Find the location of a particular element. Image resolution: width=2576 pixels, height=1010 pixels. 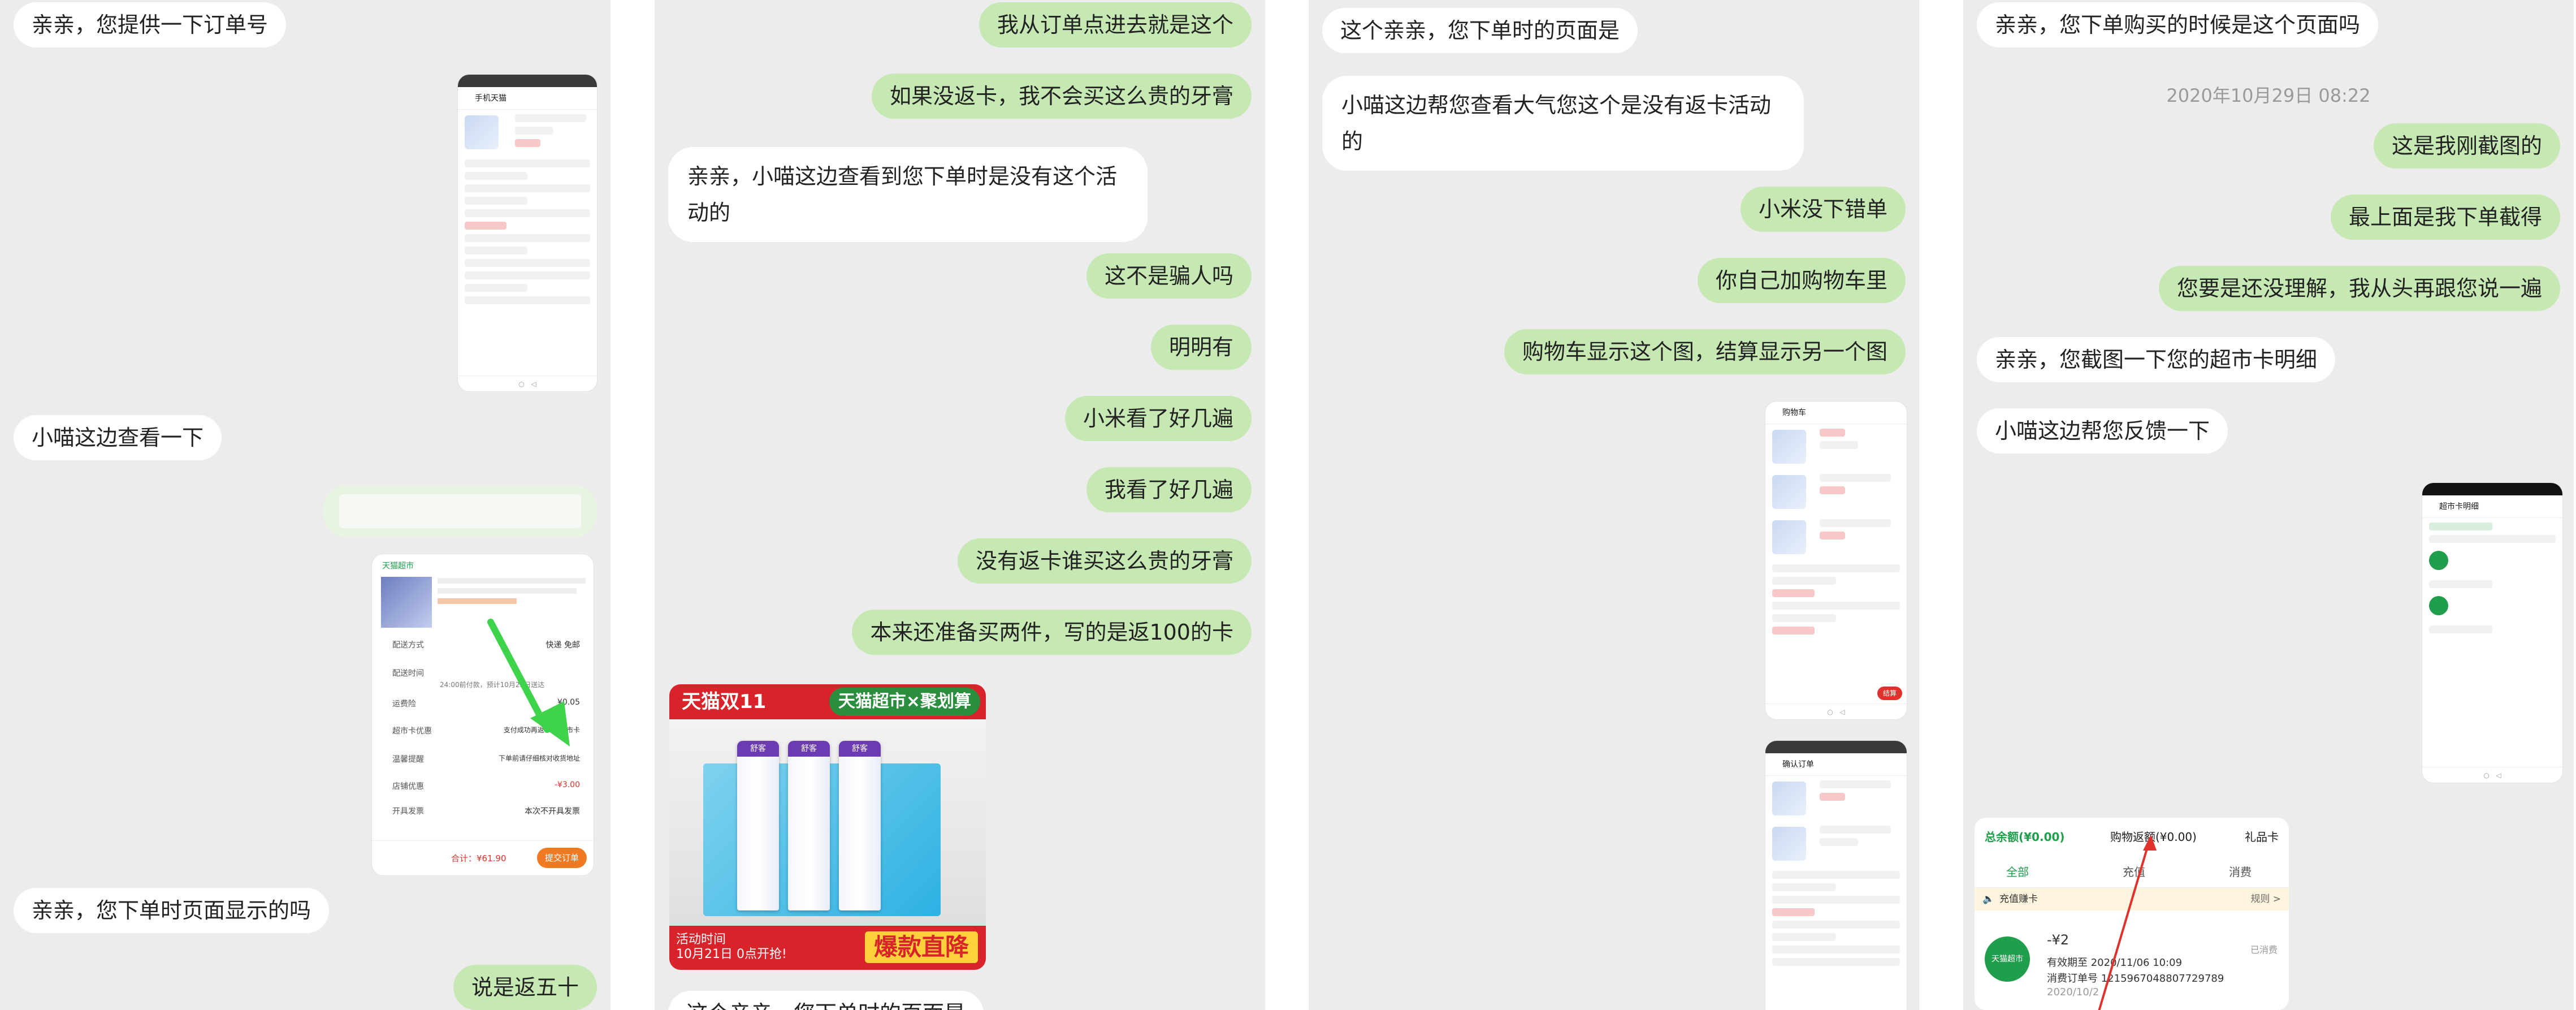

promo-banner: 天猫双11 天猫超市×聚划算 is located at coordinates (827, 701).